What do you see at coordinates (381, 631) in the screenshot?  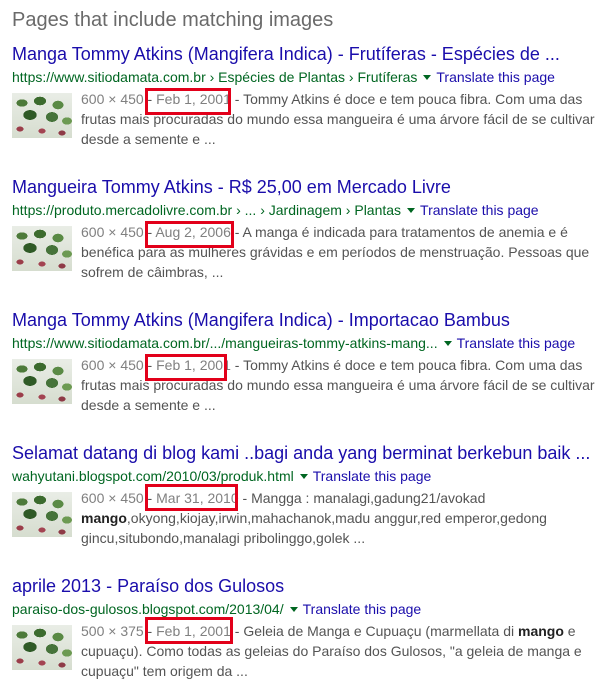 I see `snippet-text: Geleia de Manga e Cupuaçu (marmellata di` at bounding box center [381, 631].